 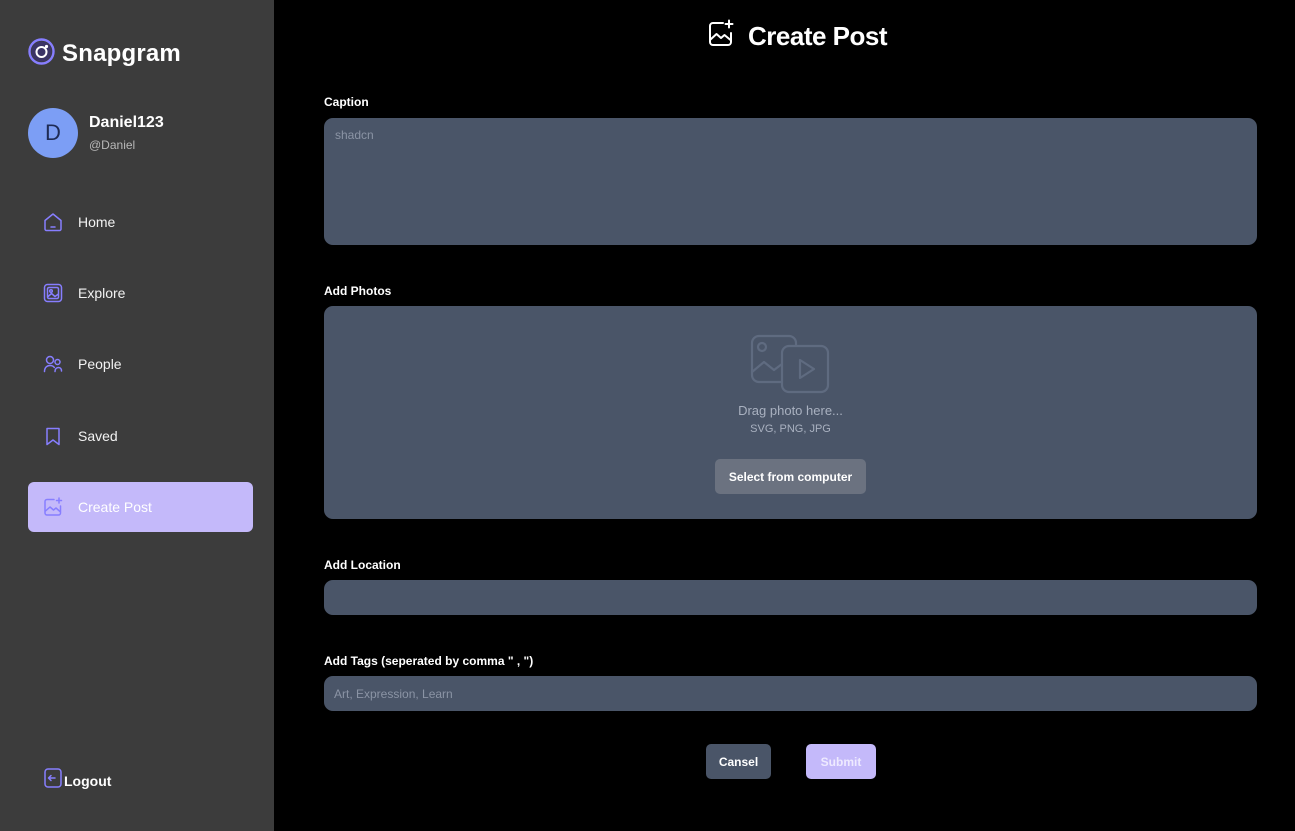 I want to click on profile-name: Daniel123, so click(x=126, y=122).